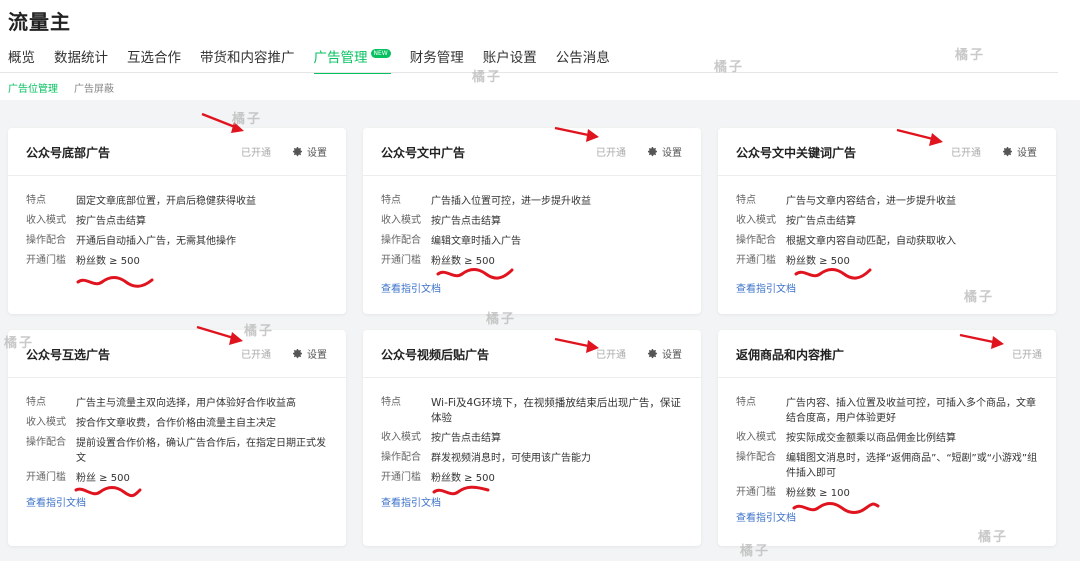 This screenshot has width=1080, height=561. What do you see at coordinates (156, 241) in the screenshot?
I see `row-value: 开通后自动插入广告，无需其他操作` at bounding box center [156, 241].